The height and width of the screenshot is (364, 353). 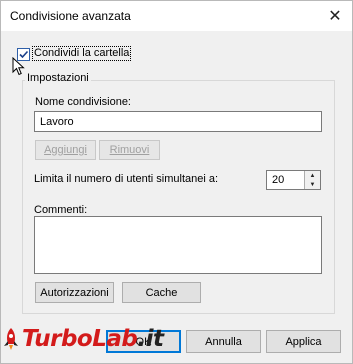 What do you see at coordinates (82, 53) in the screenshot?
I see `share-folder-label: Condividi la cartella` at bounding box center [82, 53].